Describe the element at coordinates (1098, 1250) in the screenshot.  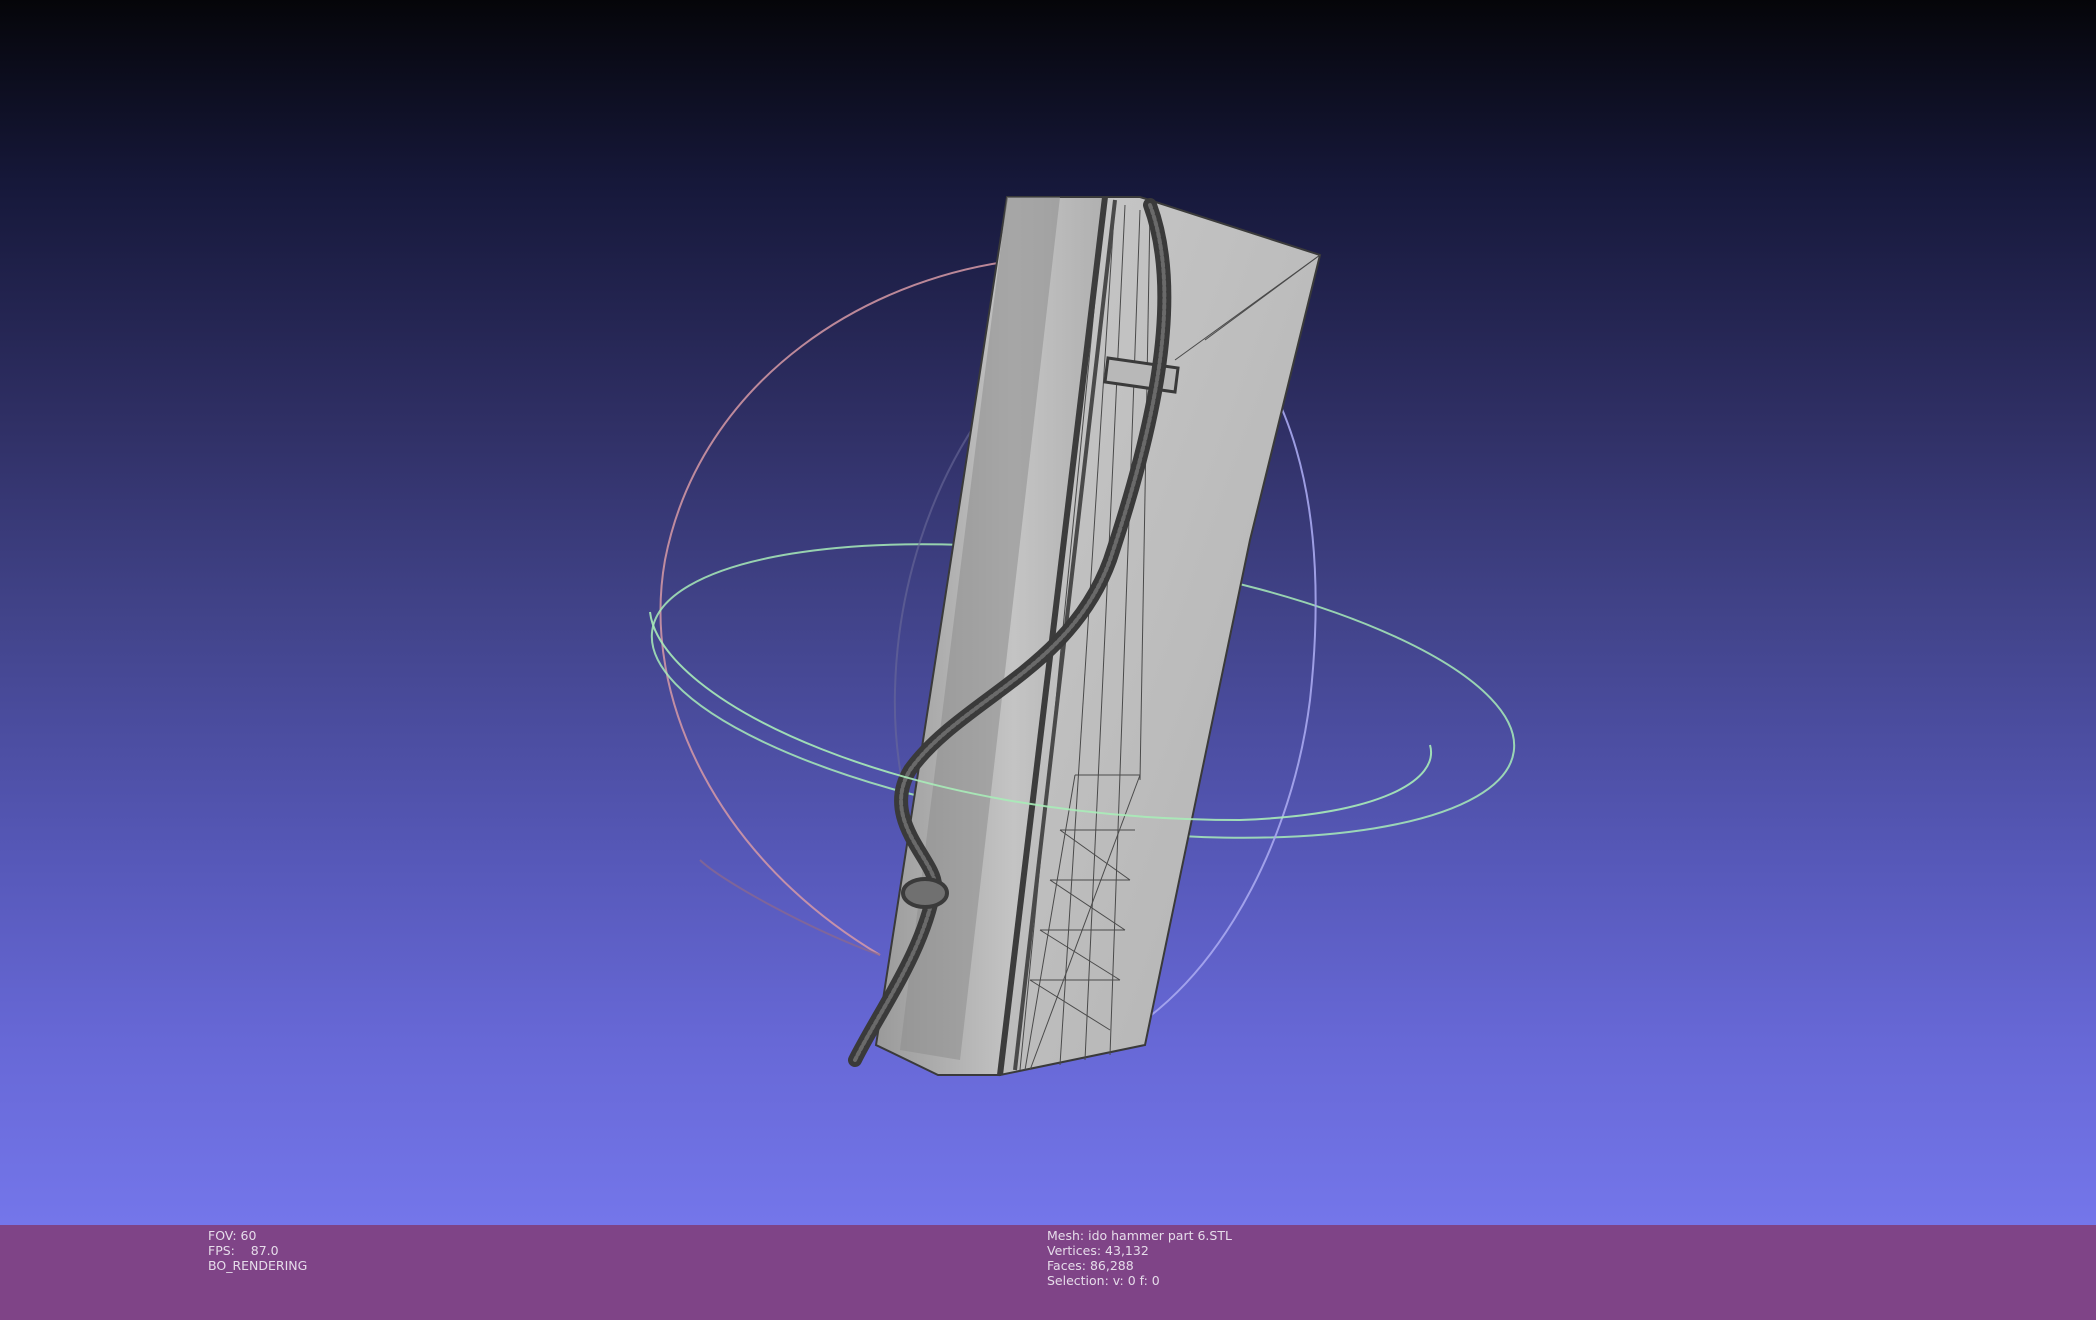
I see `vertex-count: Vertices: 43,132` at that location.